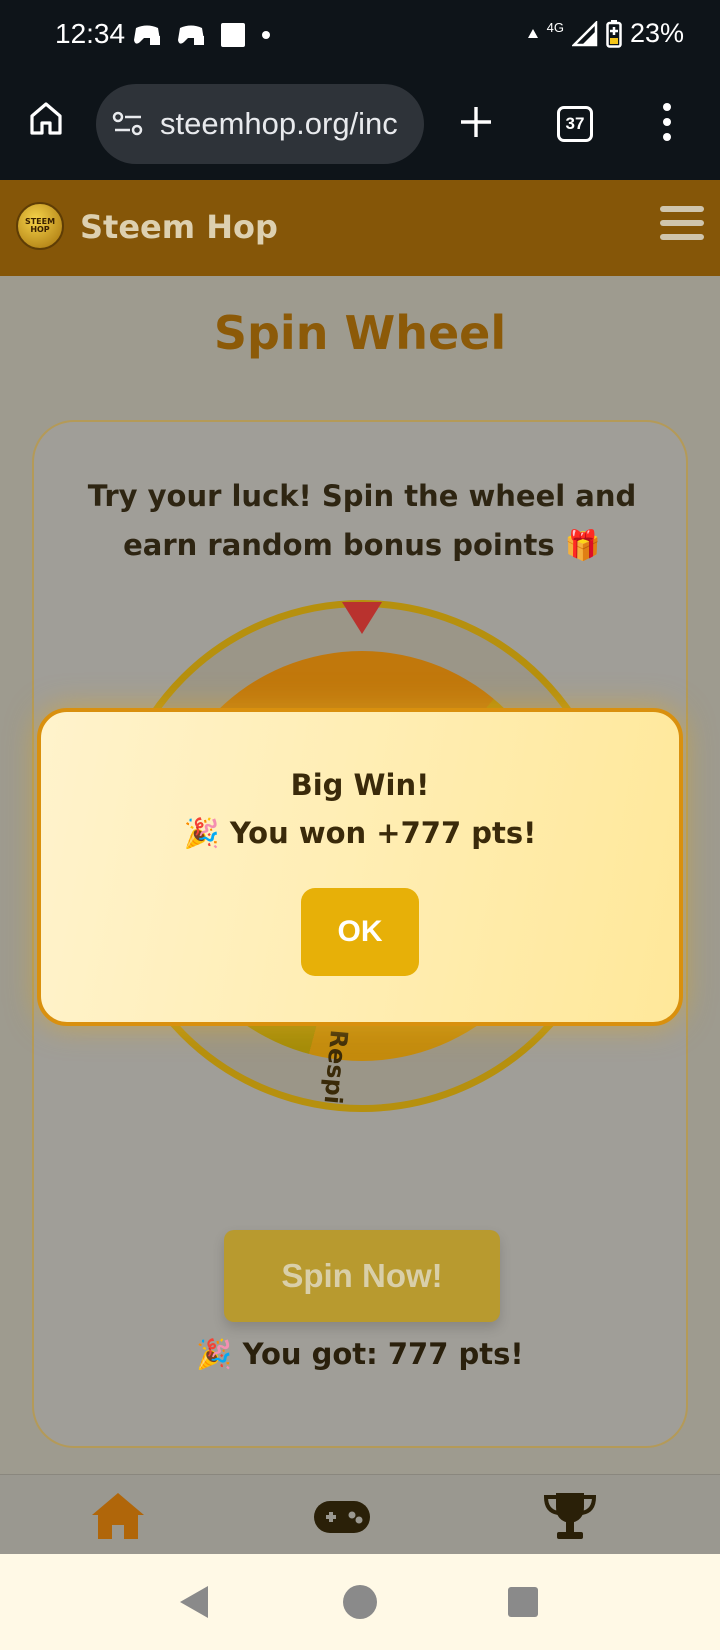  Describe the element at coordinates (233, 35) in the screenshot. I see `square-notification-icon` at that location.